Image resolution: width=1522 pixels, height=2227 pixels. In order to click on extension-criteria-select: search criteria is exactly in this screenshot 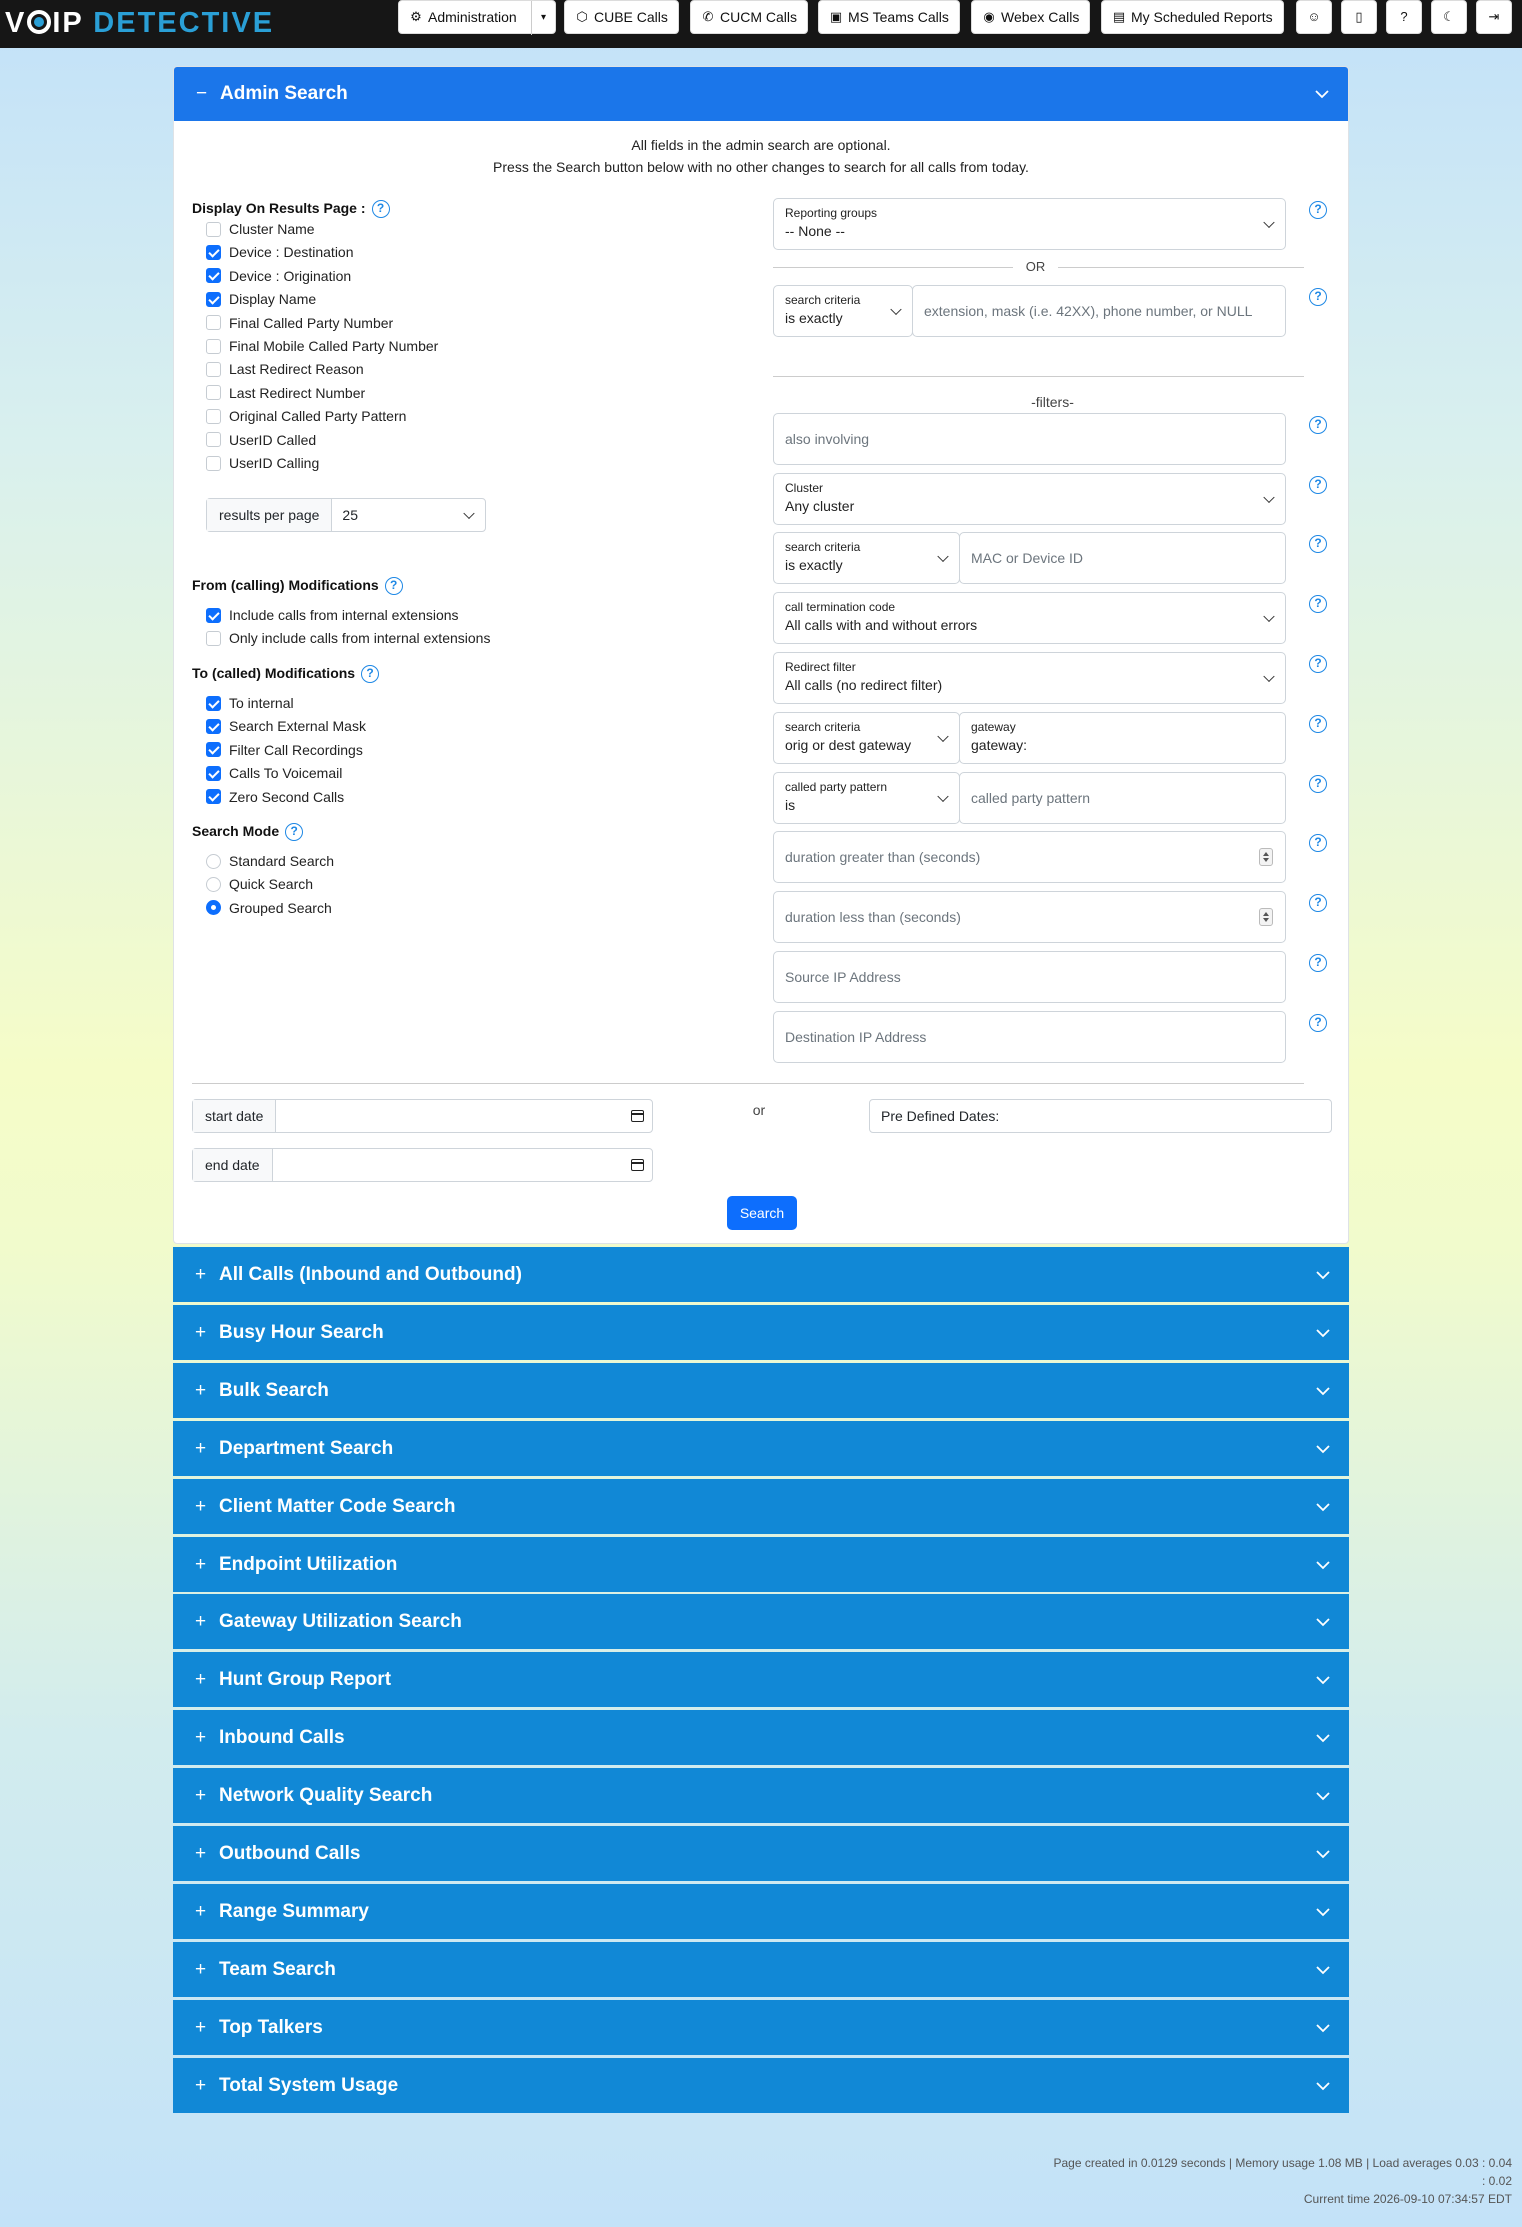, I will do `click(843, 311)`.